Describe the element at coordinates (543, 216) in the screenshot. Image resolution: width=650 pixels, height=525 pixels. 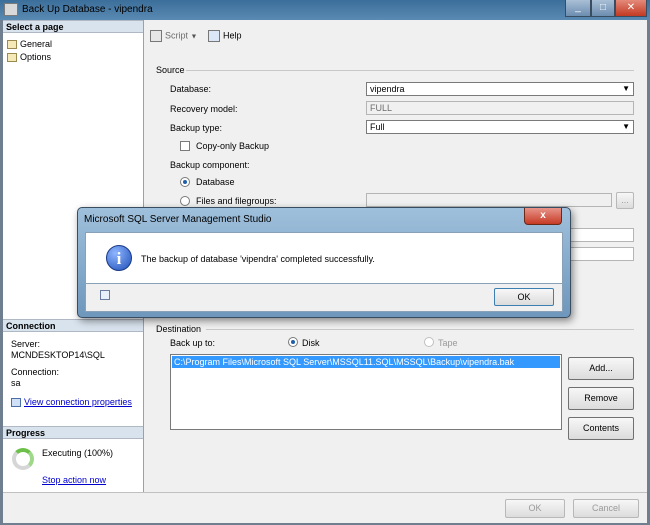
I see `message-box-close-button: x` at that location.